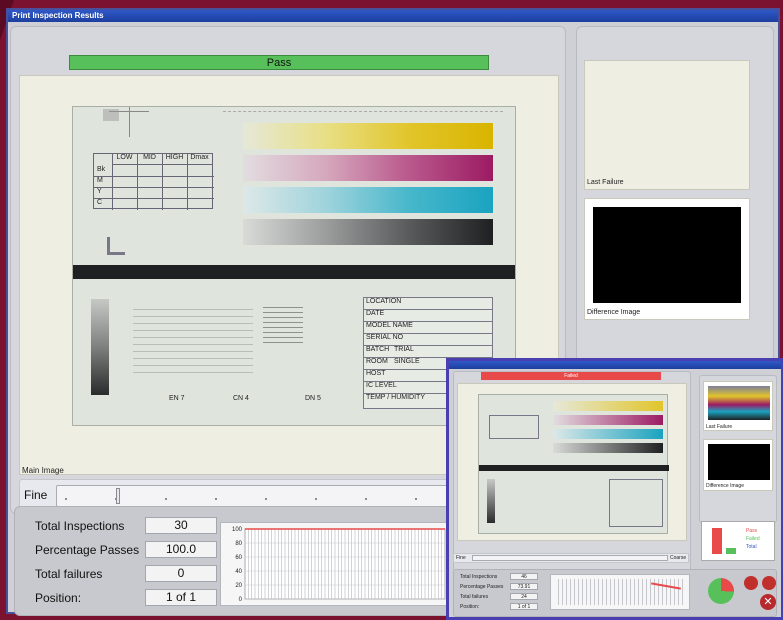 This screenshot has width=783, height=620. I want to click on chart-y-tick-label: 0, so click(241, 600).